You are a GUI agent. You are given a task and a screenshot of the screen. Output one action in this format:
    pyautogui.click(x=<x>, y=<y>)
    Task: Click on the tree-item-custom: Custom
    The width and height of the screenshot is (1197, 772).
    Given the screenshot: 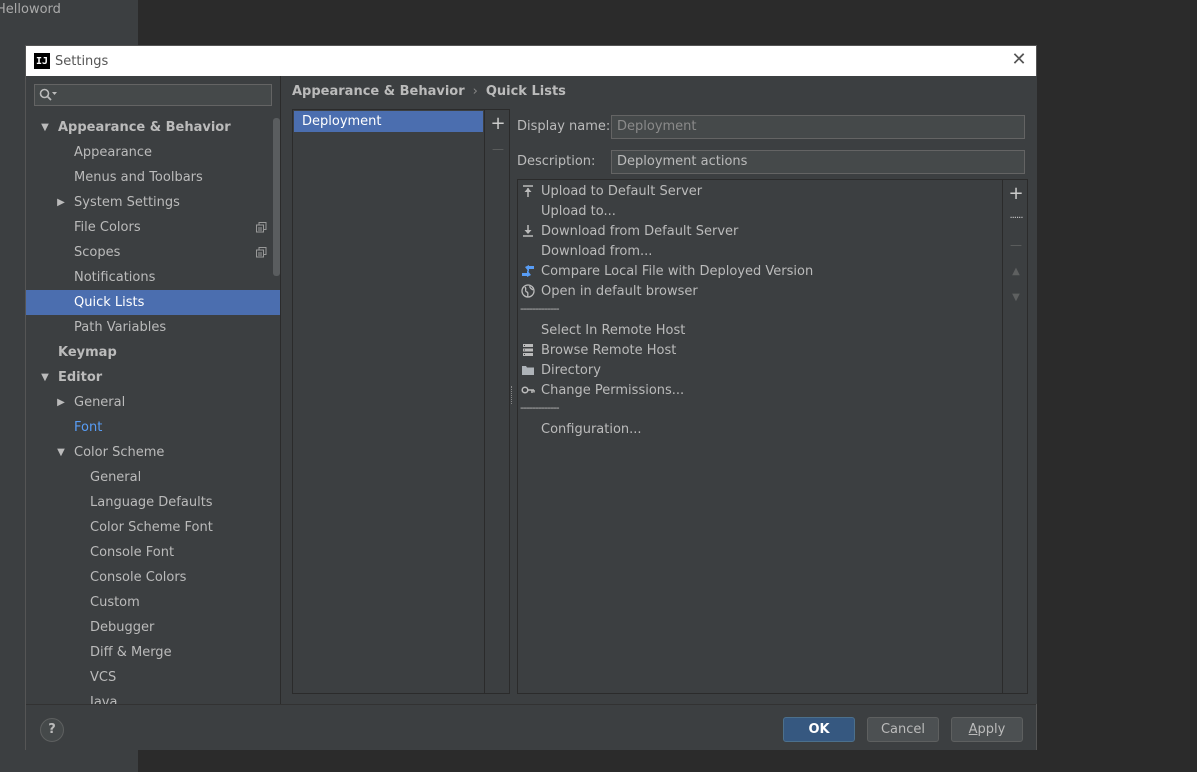 What is the action you would take?
    pyautogui.click(x=153, y=602)
    